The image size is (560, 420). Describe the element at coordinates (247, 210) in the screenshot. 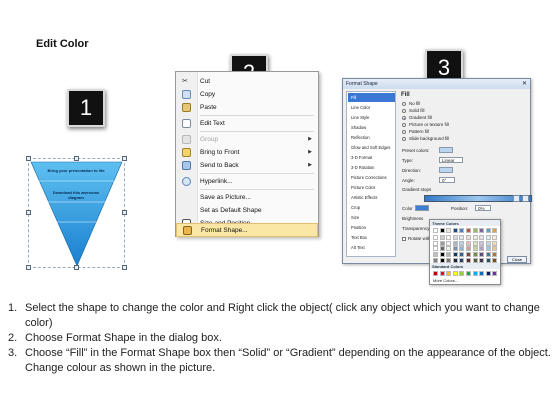

I see `menu-item-set-default-shape: Set as Default Shape` at that location.